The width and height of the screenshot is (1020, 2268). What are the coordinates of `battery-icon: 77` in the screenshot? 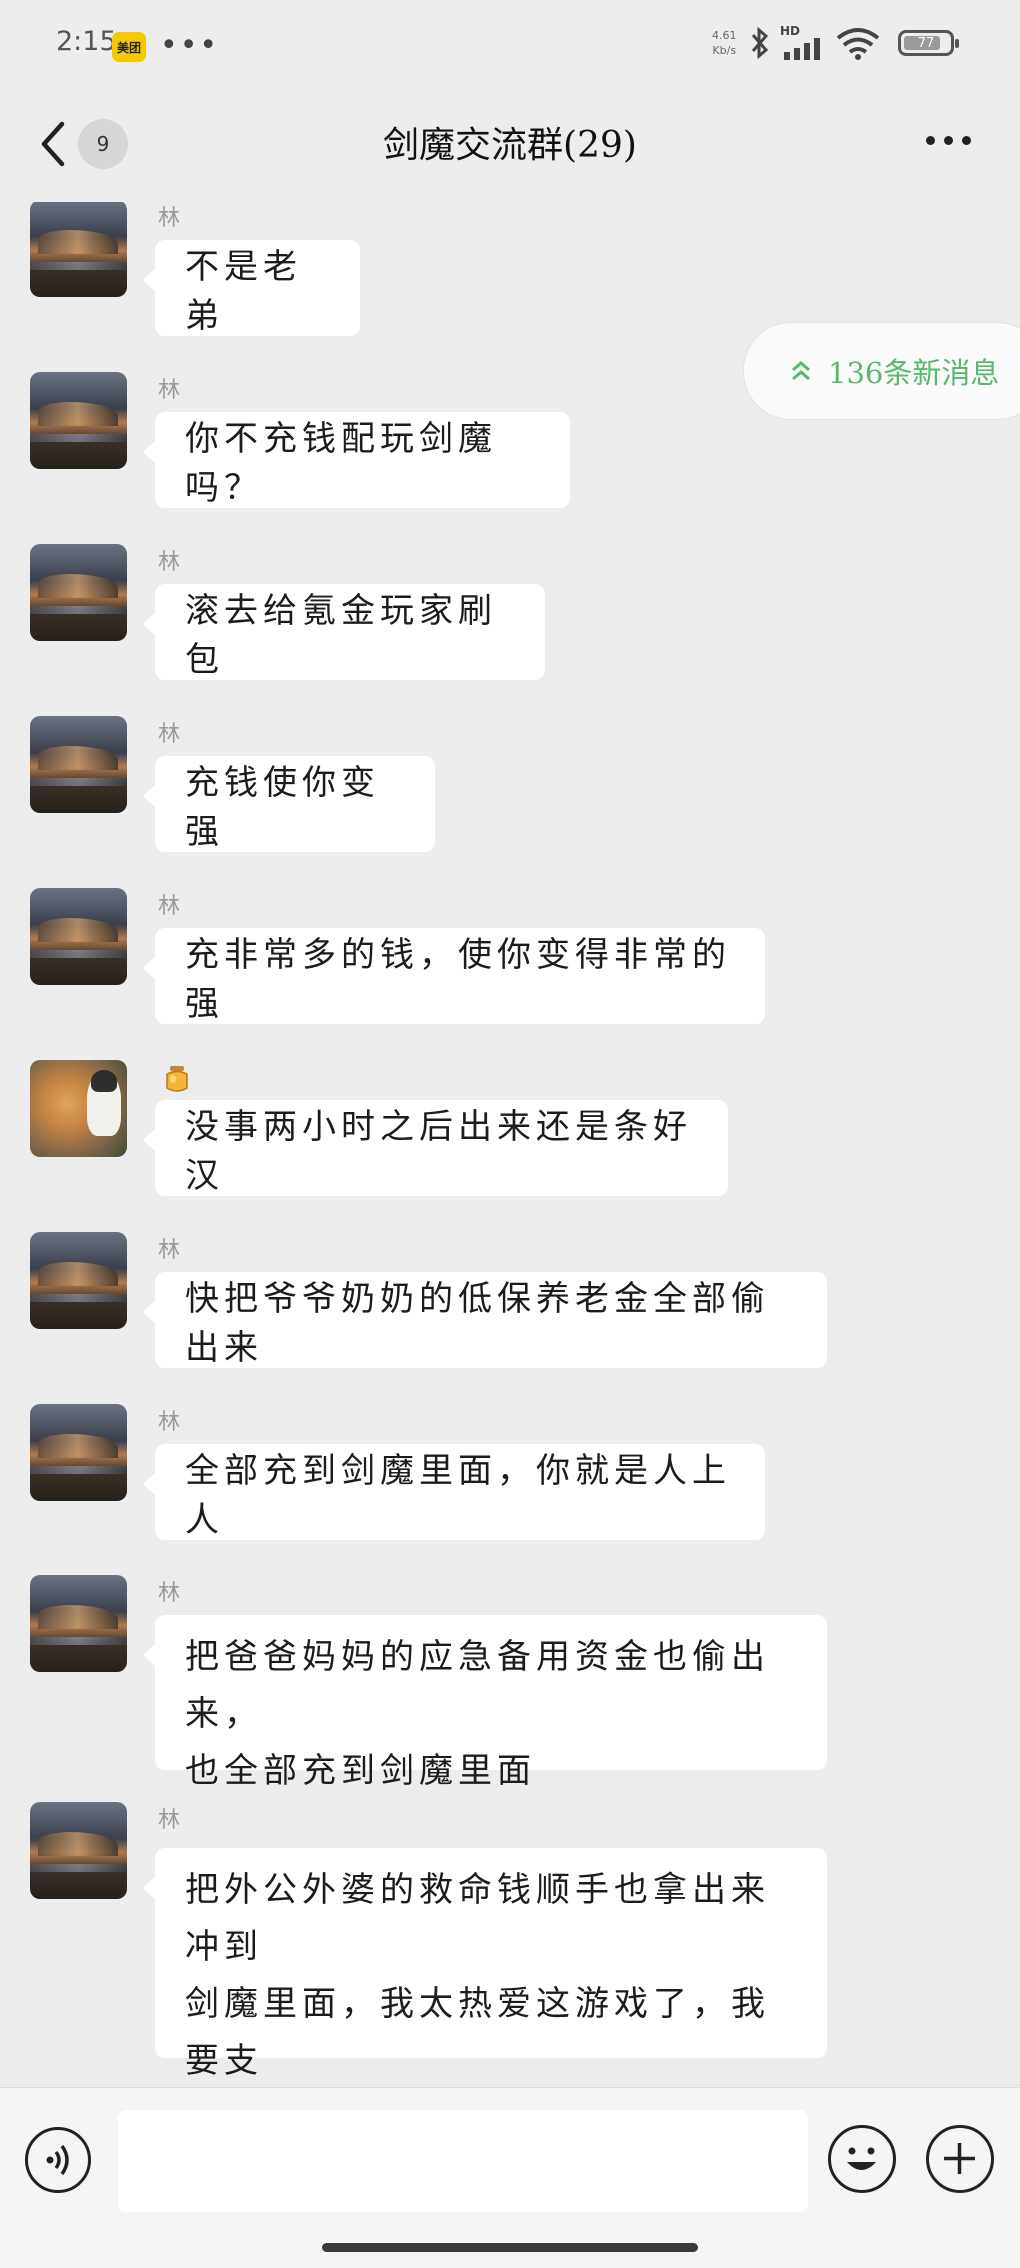 It's located at (928, 43).